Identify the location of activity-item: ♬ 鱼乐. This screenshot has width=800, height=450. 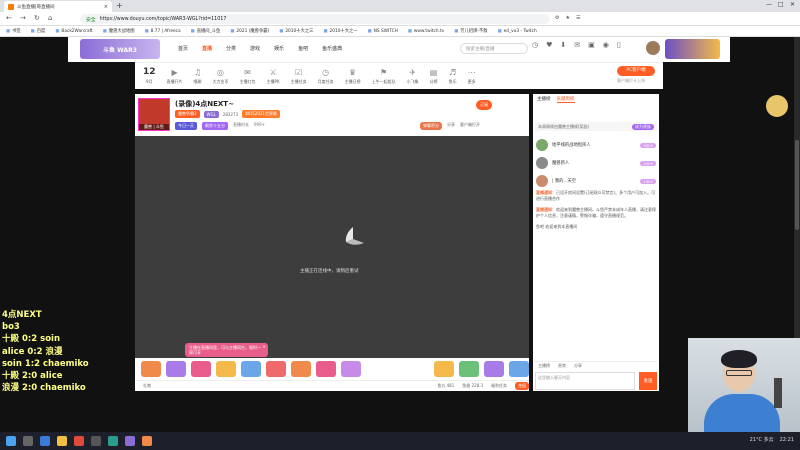
(453, 76).